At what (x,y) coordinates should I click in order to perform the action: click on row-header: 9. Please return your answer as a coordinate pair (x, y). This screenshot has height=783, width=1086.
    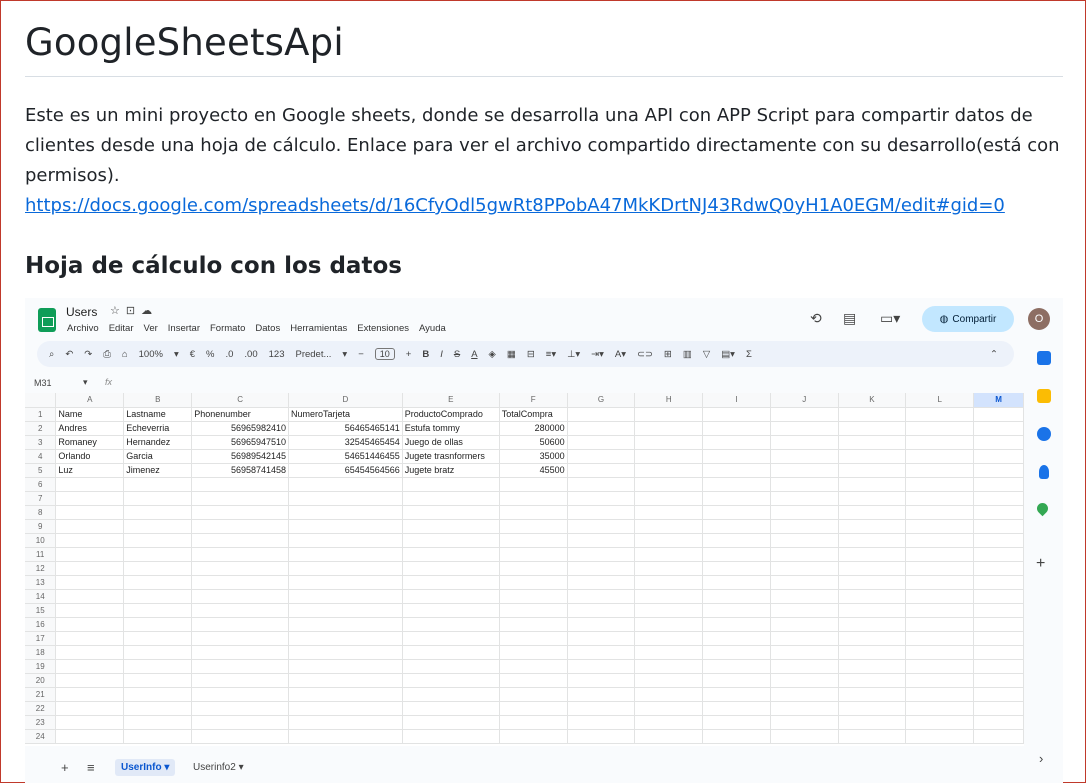
    Looking at the image, I should click on (41, 526).